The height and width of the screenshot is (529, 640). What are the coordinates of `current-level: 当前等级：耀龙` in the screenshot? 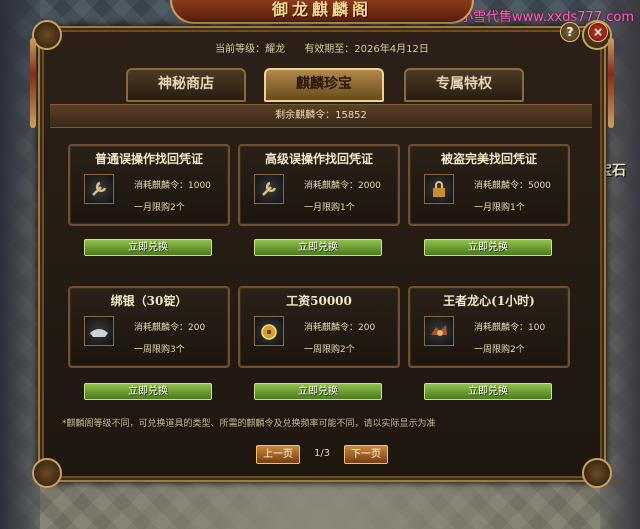 It's located at (250, 49).